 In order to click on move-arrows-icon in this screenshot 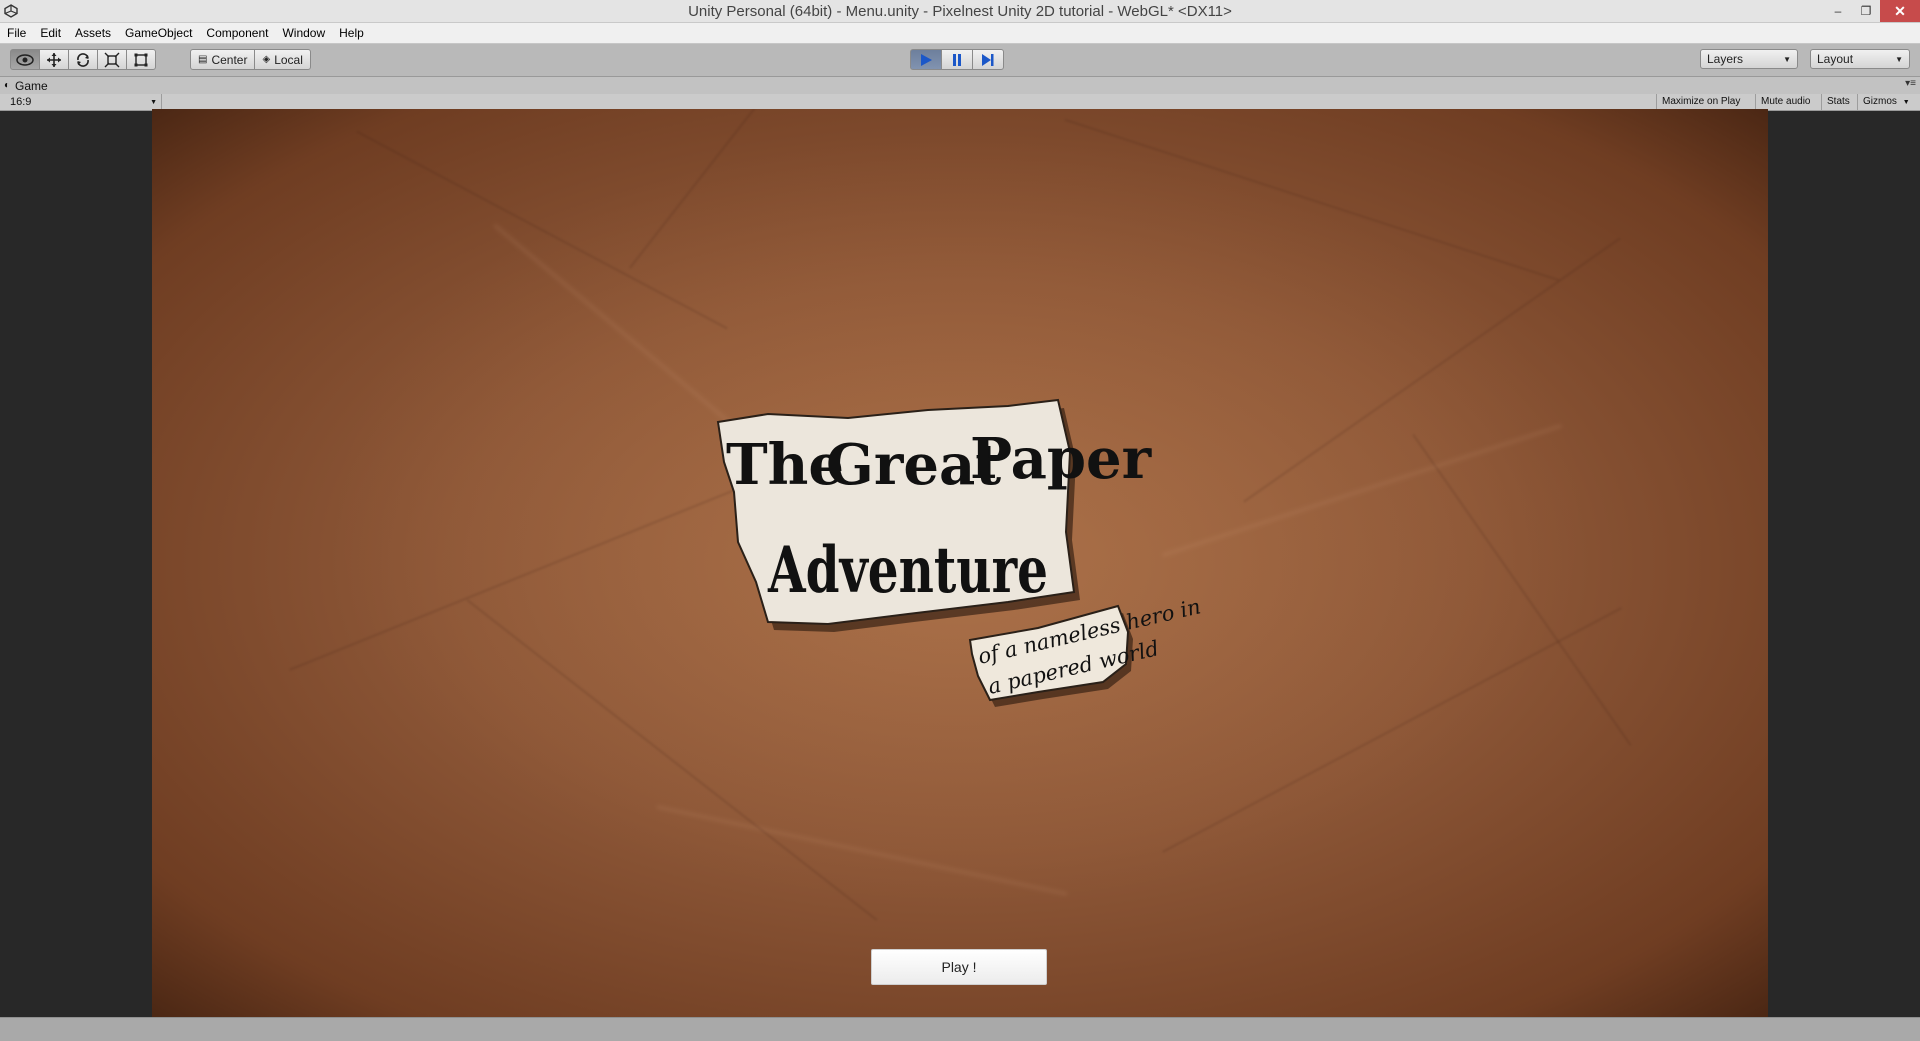, I will do `click(54, 59)`.